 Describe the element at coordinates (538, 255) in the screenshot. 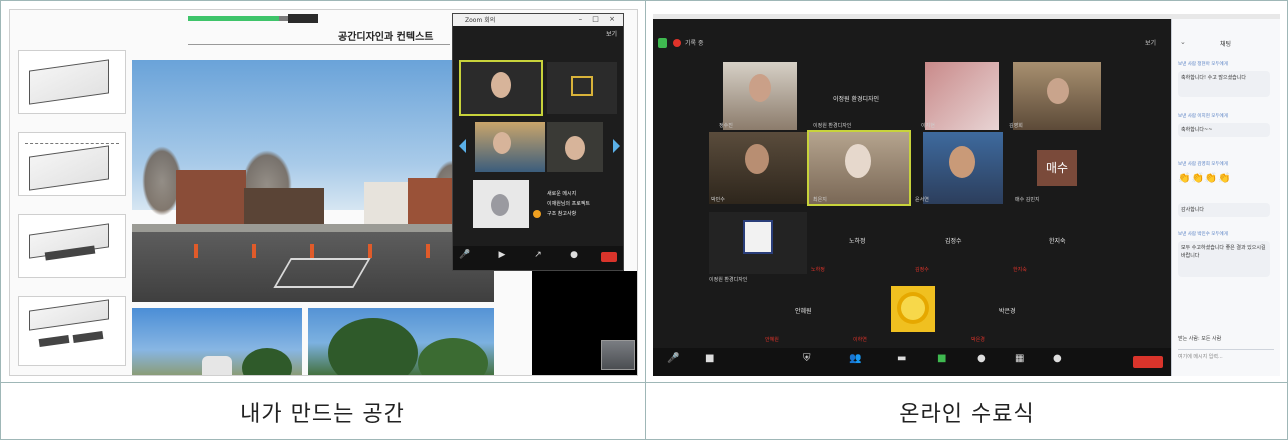

I see `share-icon: ↗` at that location.